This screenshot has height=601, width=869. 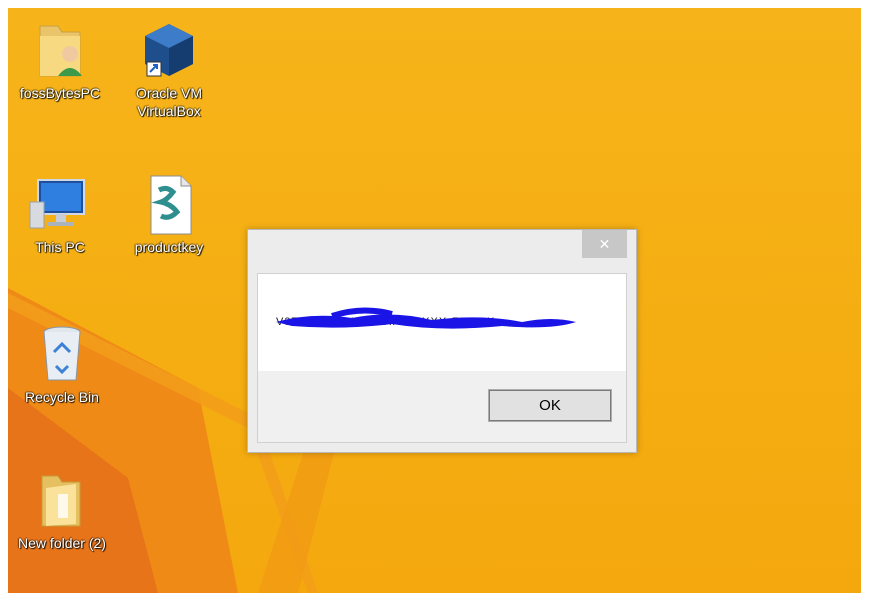 I want to click on message-area: V3TH-XXXXX-XXXXX-XXXXX-FHDGK, so click(x=442, y=322).